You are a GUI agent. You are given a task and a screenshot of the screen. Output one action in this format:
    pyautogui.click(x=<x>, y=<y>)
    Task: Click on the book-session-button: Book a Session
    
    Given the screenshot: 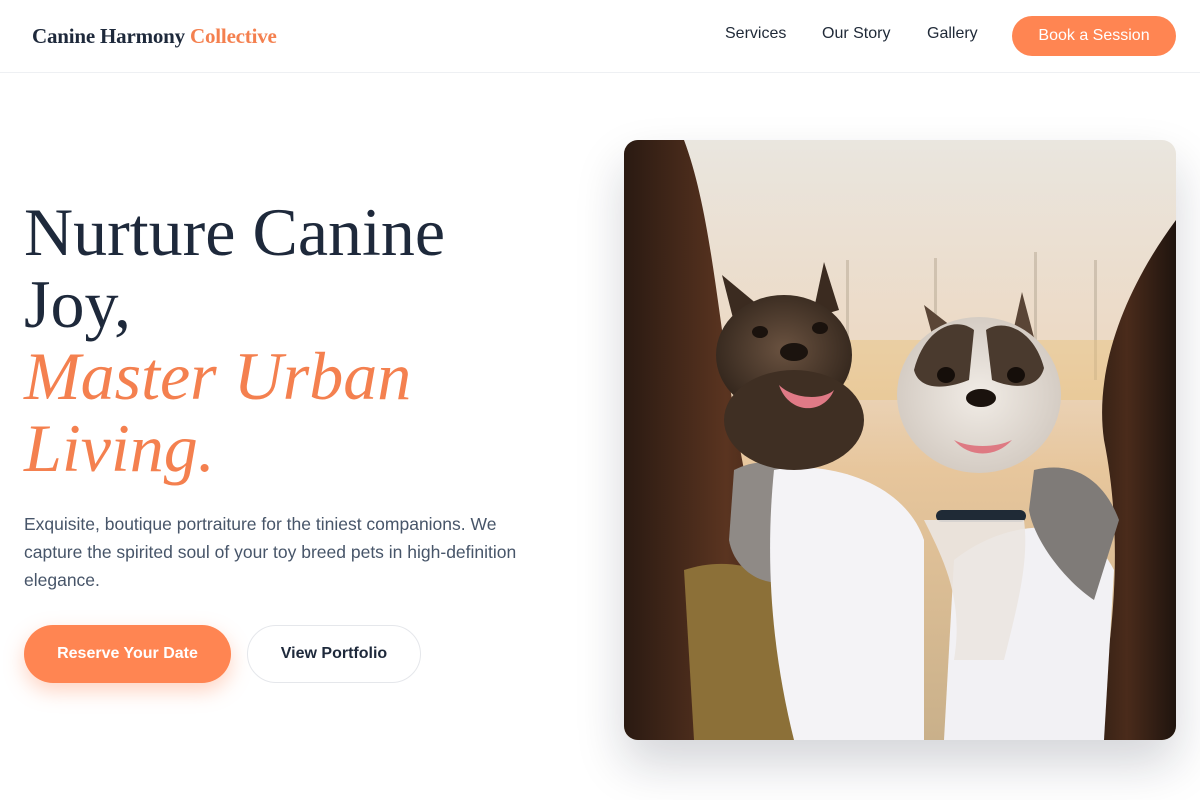 What is the action you would take?
    pyautogui.click(x=1094, y=36)
    